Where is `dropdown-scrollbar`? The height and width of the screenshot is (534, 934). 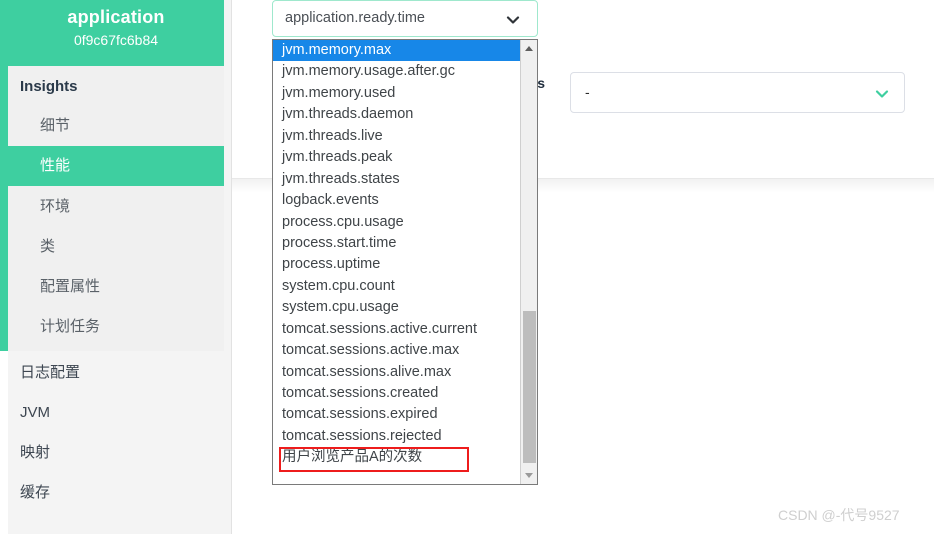
dropdown-scrollbar is located at coordinates (528, 262).